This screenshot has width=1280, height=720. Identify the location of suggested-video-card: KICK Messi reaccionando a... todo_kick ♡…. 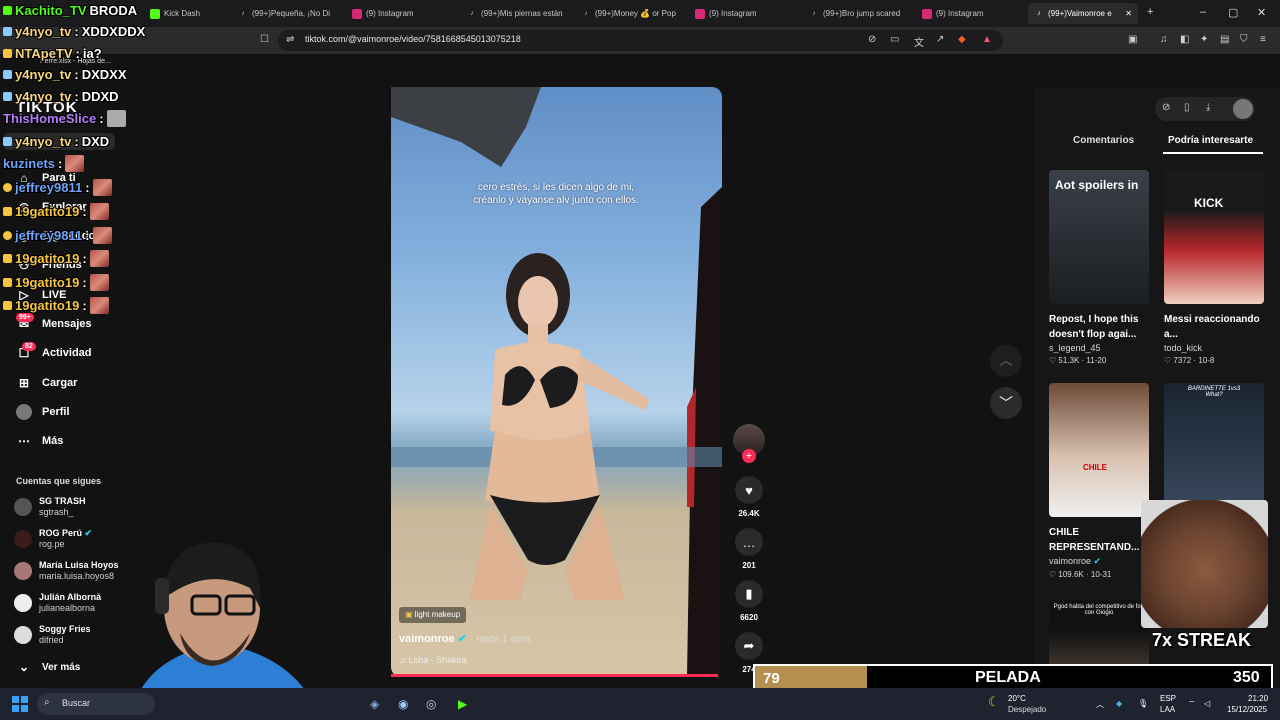
(1214, 267).